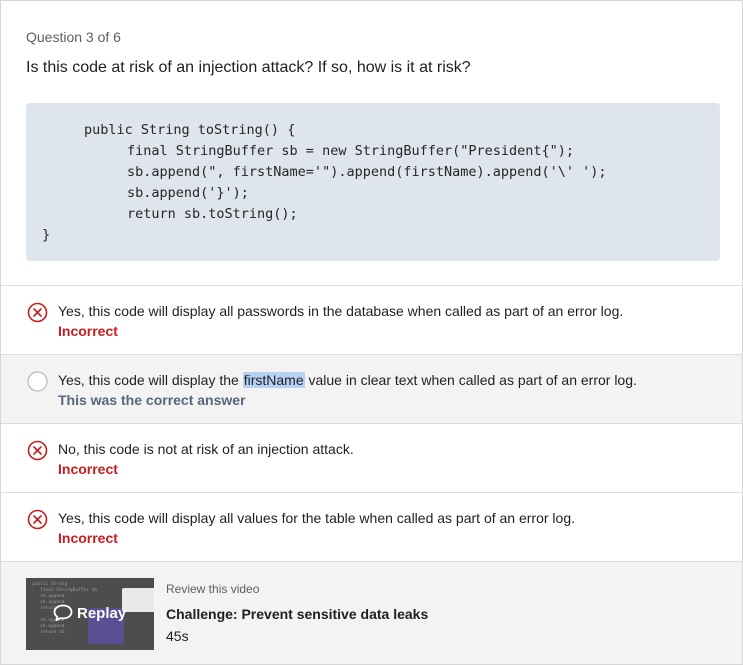  Describe the element at coordinates (73, 37) in the screenshot. I see `question-counter: Question 3 of 6` at that location.